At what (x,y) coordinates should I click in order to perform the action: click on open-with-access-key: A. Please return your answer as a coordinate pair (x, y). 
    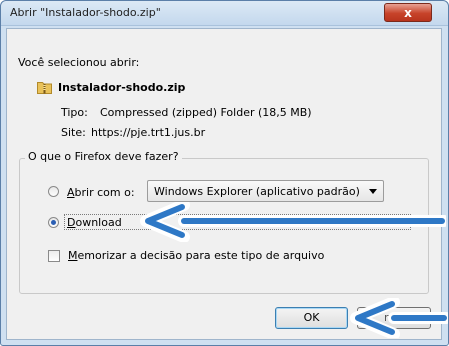
    Looking at the image, I should click on (71, 192).